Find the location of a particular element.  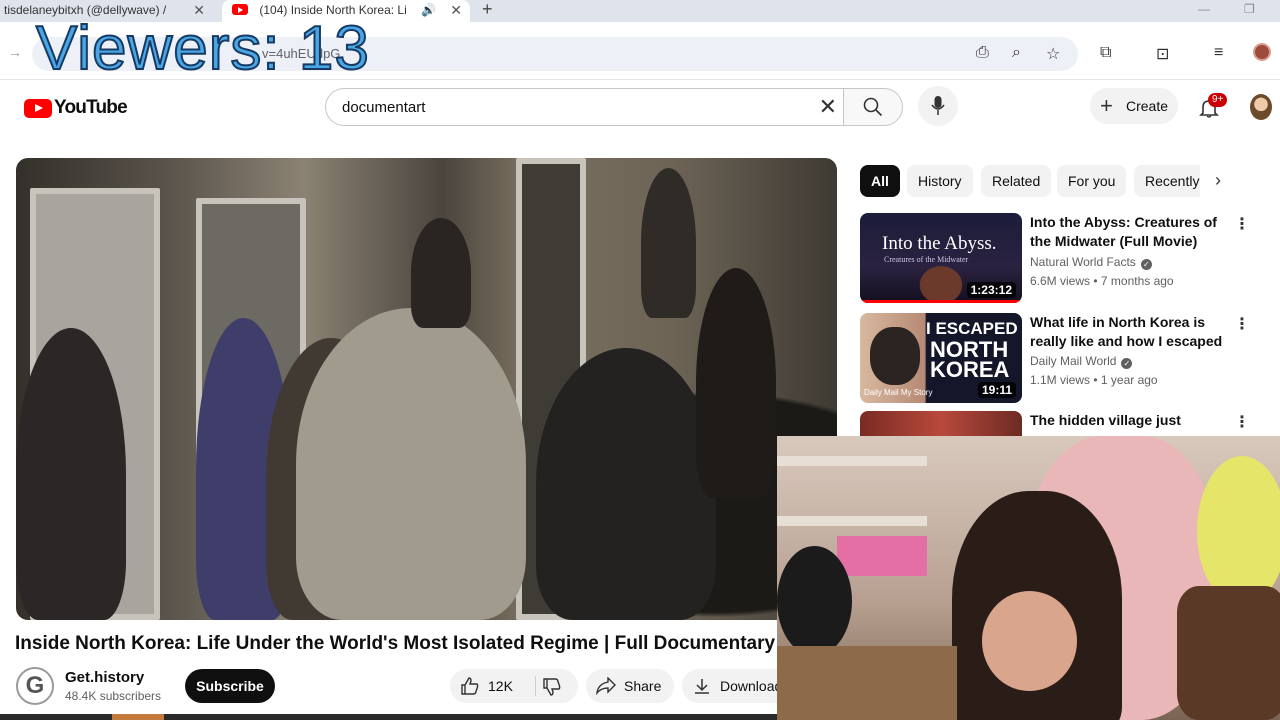

watch-progress-bar is located at coordinates (941, 301).